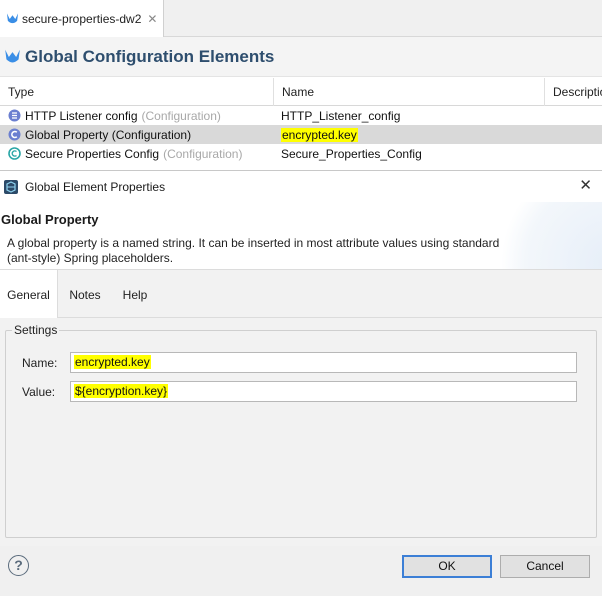  I want to click on cancel-button: Cancel, so click(545, 566).